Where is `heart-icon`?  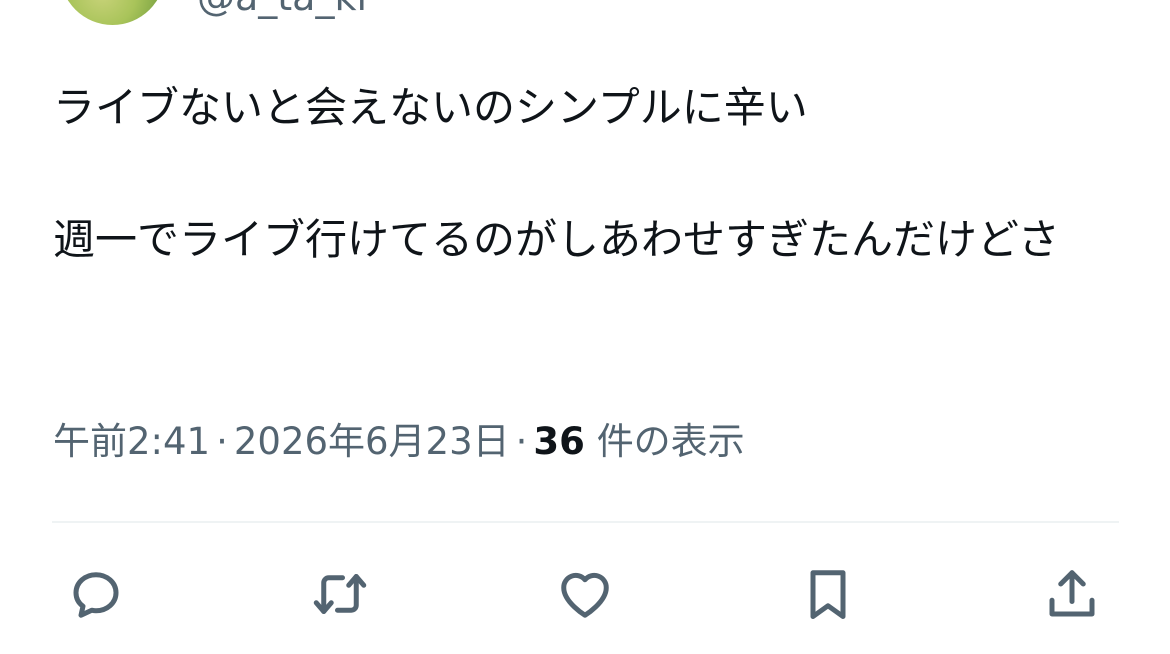
heart-icon is located at coordinates (585, 595).